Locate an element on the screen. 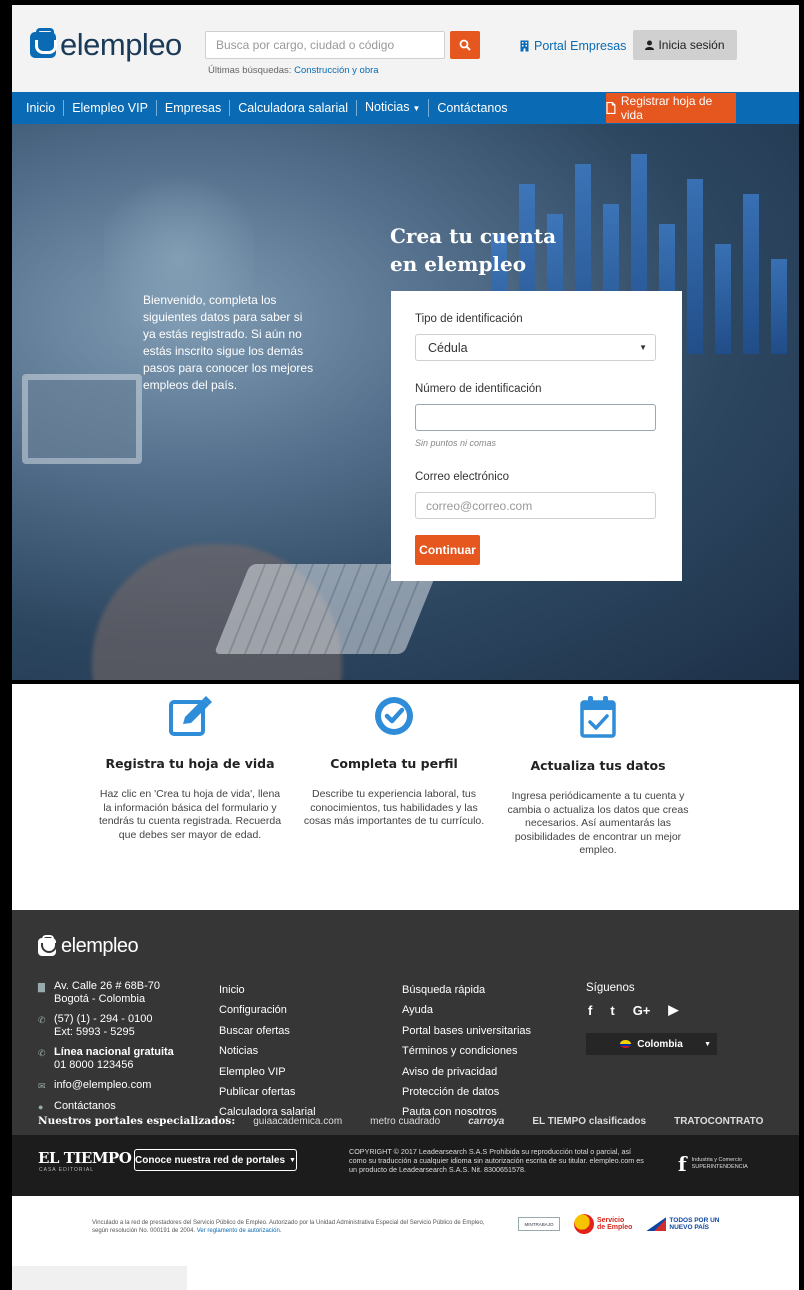  nav-item-empresas: Empresas is located at coordinates (194, 108).